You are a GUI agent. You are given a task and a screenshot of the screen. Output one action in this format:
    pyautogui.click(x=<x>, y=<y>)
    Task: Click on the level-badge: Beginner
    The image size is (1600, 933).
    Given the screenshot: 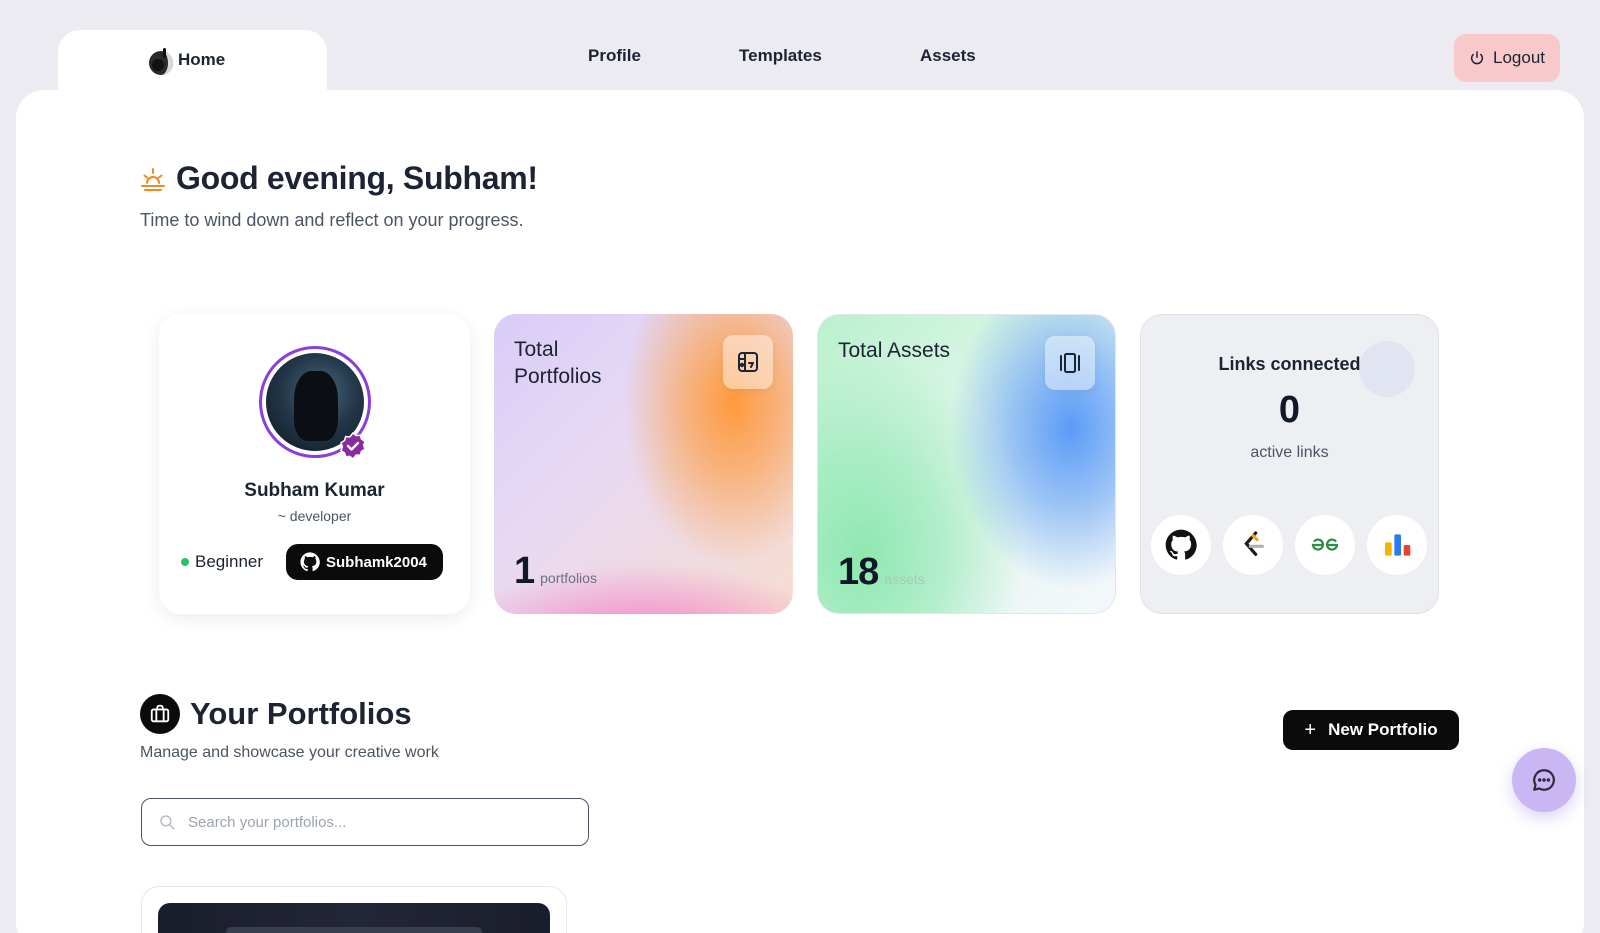 What is the action you would take?
    pyautogui.click(x=222, y=562)
    